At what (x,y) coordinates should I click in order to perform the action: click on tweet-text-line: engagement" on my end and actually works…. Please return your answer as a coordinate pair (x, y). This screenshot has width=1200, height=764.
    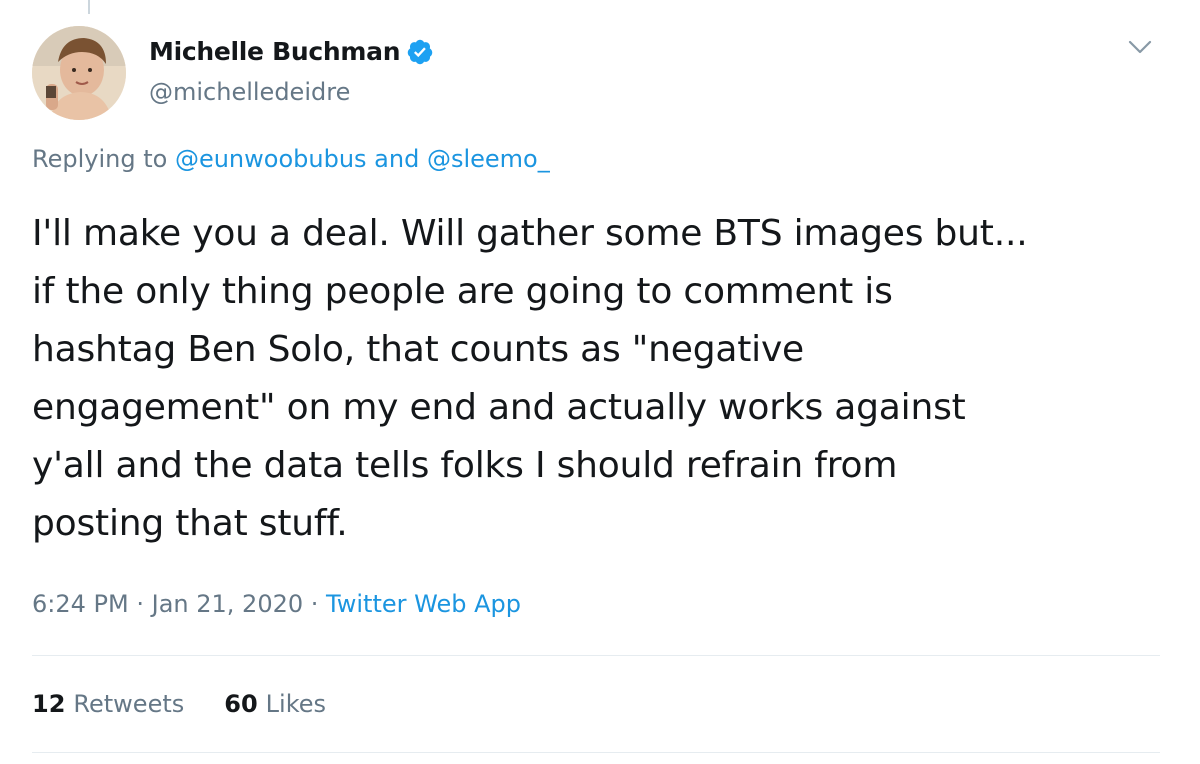
    Looking at the image, I should click on (499, 407).